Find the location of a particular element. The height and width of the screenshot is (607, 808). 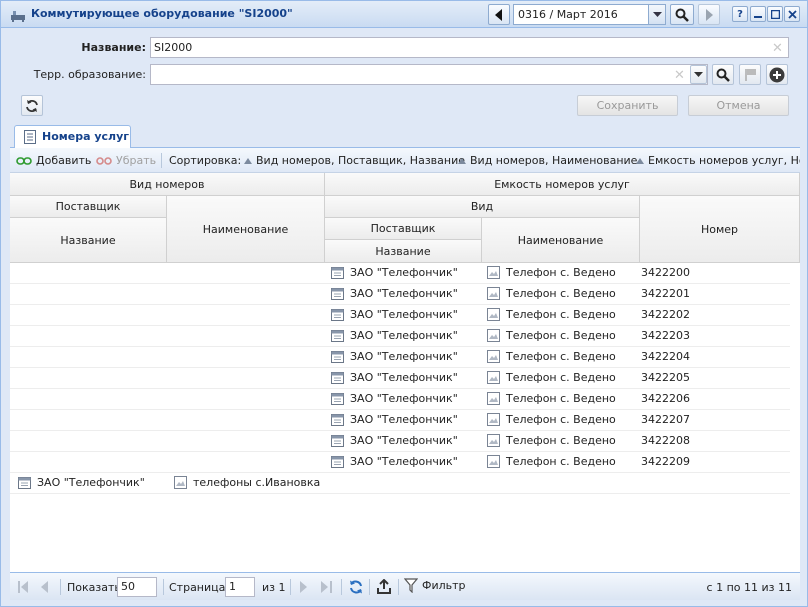

next-period-button is located at coordinates (709, 14).